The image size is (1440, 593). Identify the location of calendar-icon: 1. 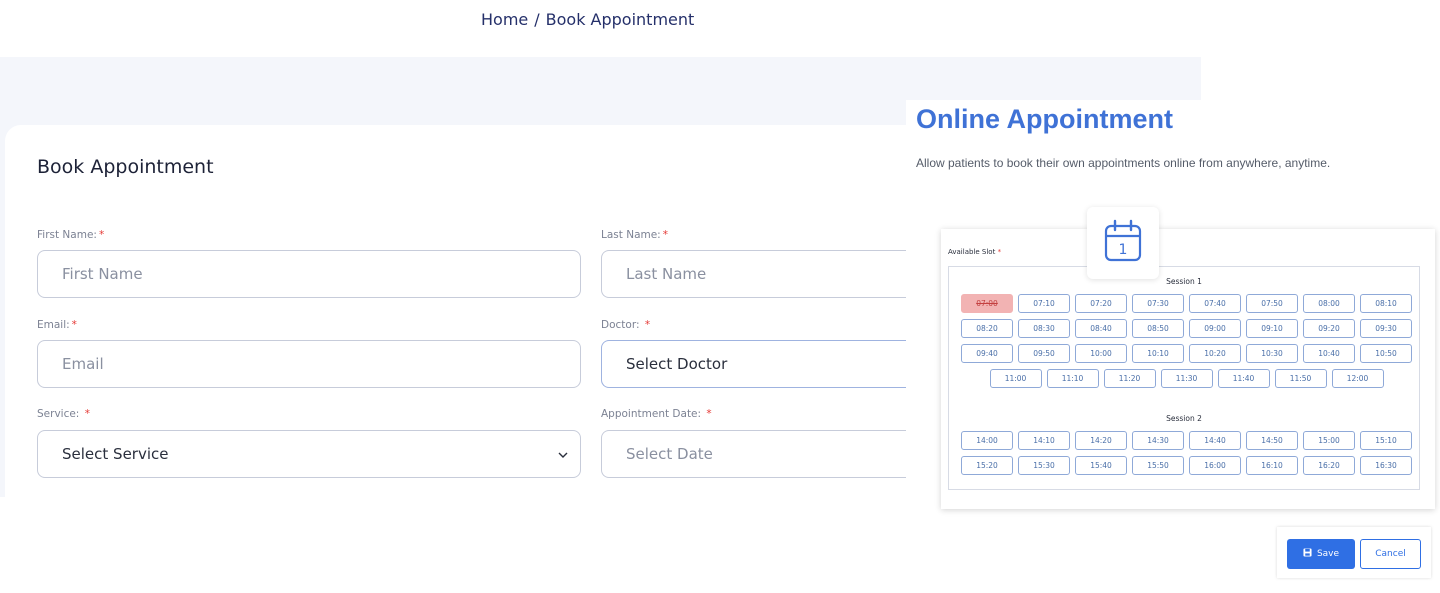
(1123, 243).